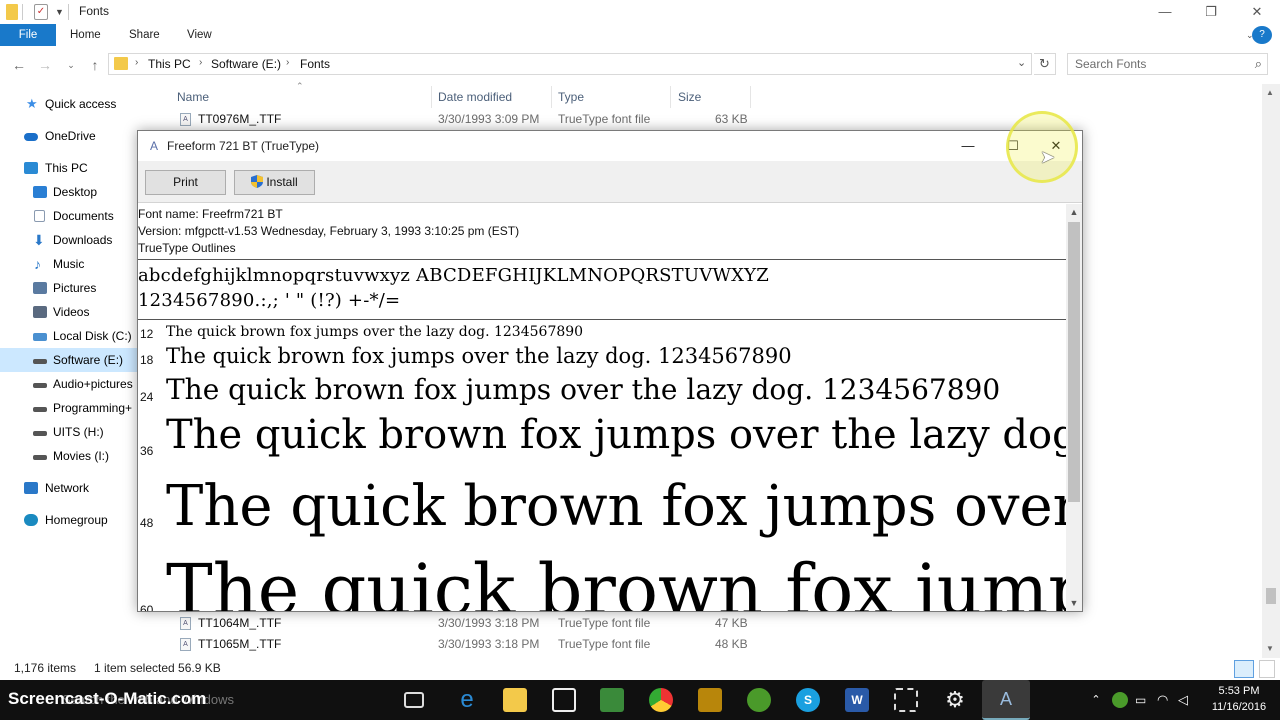 The image size is (1280, 720). What do you see at coordinates (19, 65) in the screenshot?
I see `back-icon: ←` at bounding box center [19, 65].